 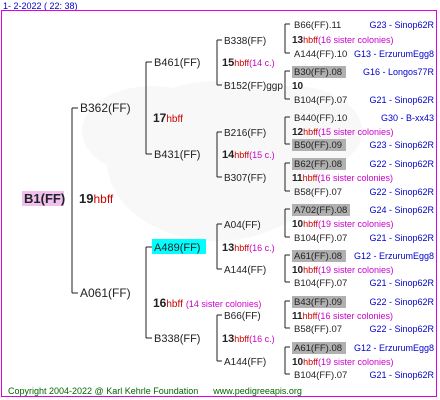 What do you see at coordinates (86, 198) in the screenshot?
I see `root-year: 19` at bounding box center [86, 198].